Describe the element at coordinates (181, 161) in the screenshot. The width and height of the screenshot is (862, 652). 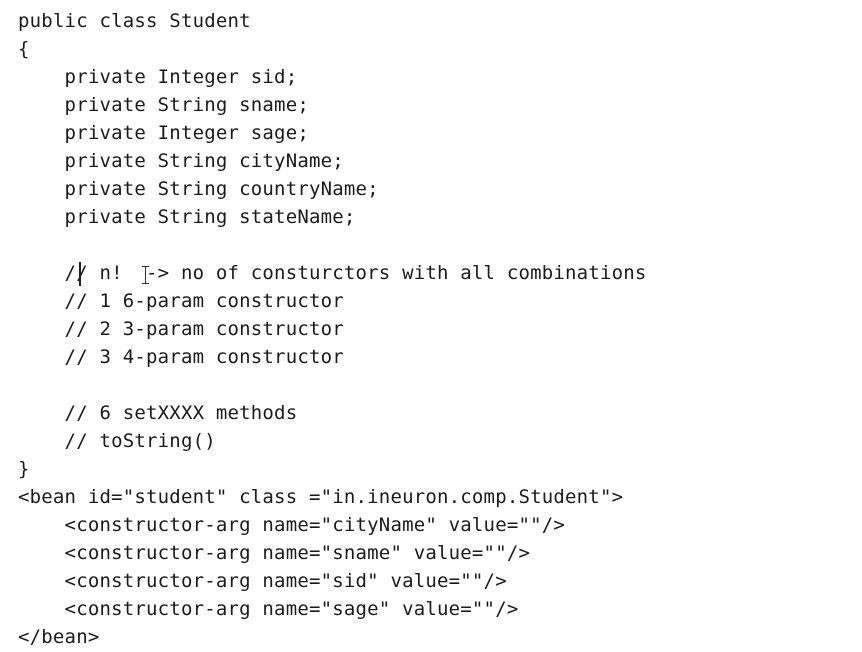
I see `code-line: private String cityName;` at that location.